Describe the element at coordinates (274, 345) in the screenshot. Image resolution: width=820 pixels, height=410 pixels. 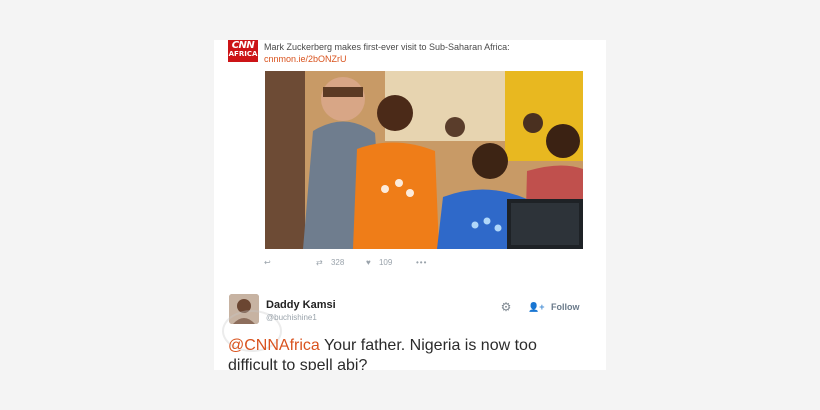
I see `mention-link: @CNNAfrica` at that location.